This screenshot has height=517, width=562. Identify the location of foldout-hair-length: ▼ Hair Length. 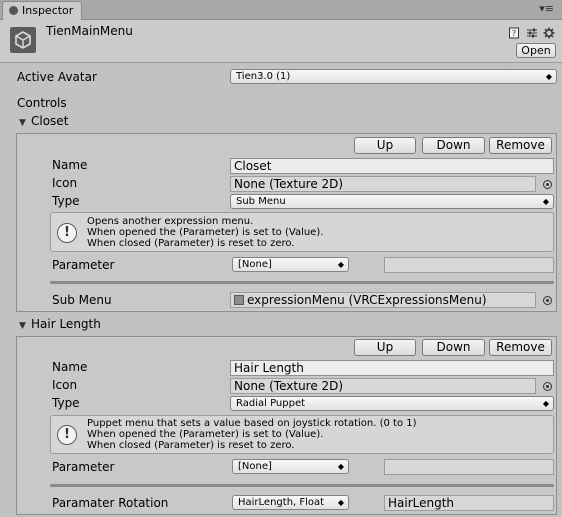
(60, 325).